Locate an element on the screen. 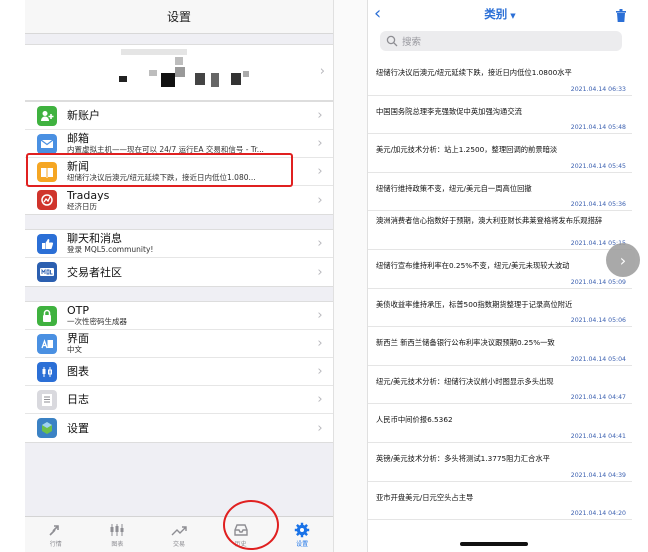  menu-item-settings: 设置 › is located at coordinates (179, 428).